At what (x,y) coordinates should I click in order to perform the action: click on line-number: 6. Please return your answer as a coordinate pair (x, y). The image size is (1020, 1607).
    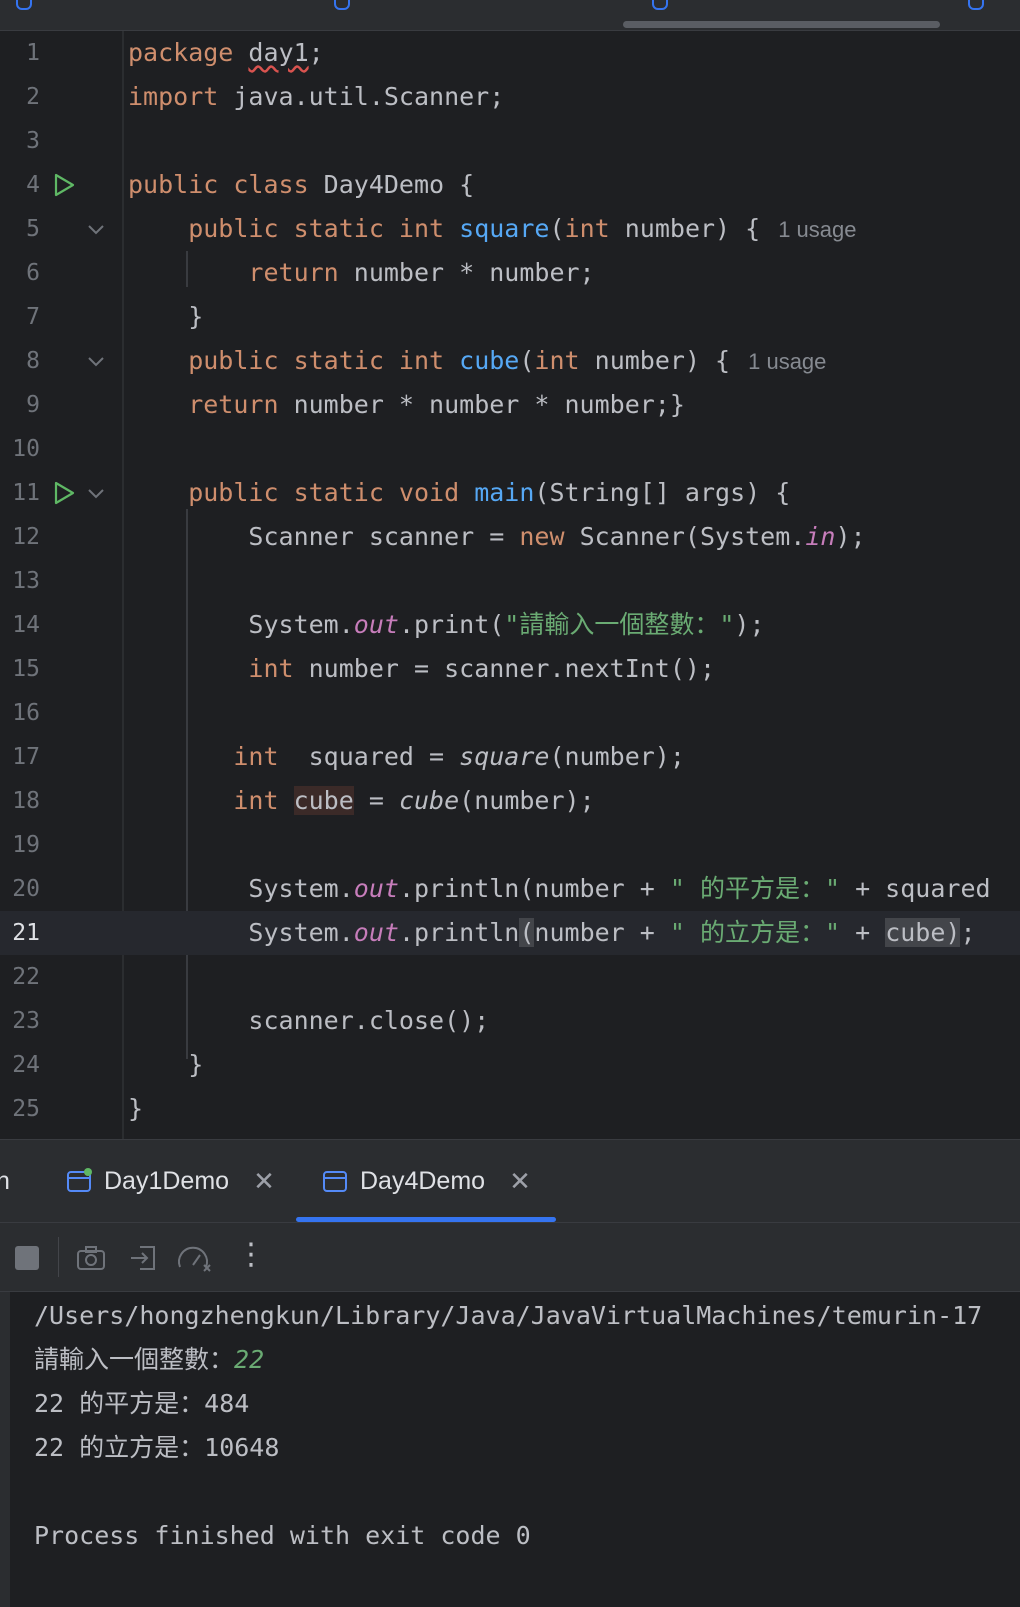
    Looking at the image, I should click on (20, 273).